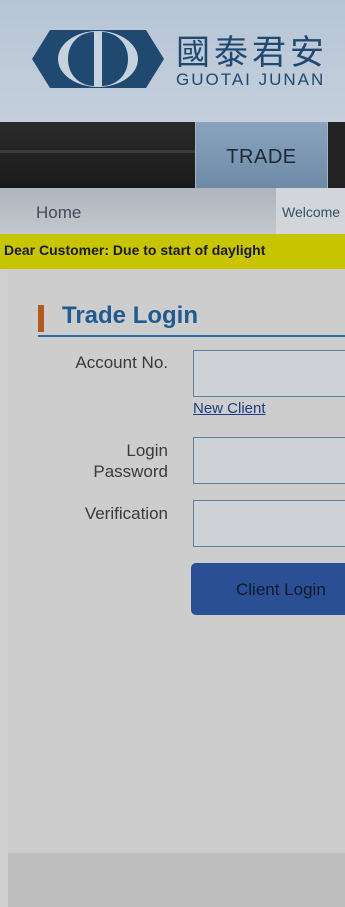 This screenshot has width=345, height=907. I want to click on notice-banner: Dear Customer: Due to start of daylight, so click(172, 251).